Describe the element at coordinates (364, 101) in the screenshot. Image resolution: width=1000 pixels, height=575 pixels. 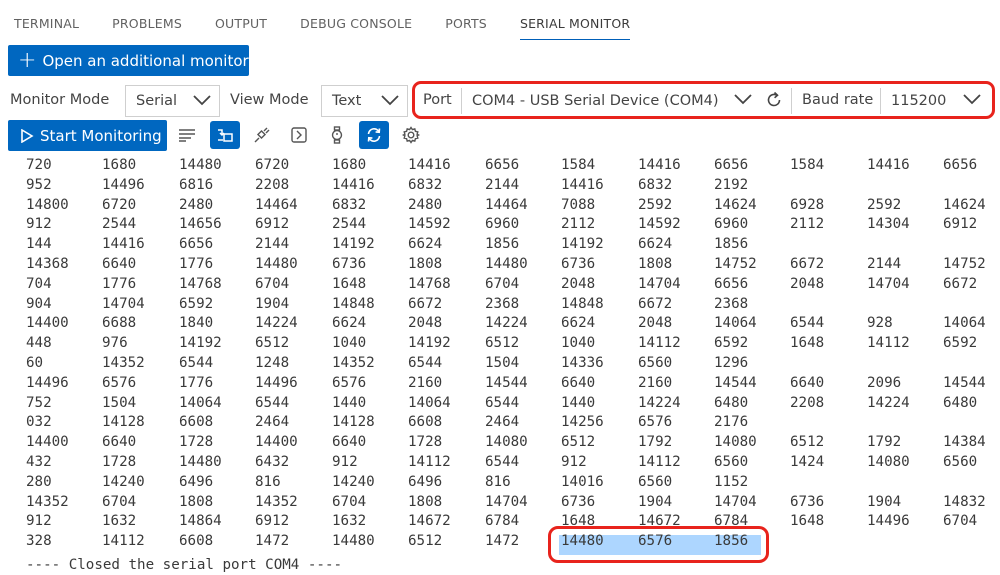
I see `view-mode-select: Text` at that location.